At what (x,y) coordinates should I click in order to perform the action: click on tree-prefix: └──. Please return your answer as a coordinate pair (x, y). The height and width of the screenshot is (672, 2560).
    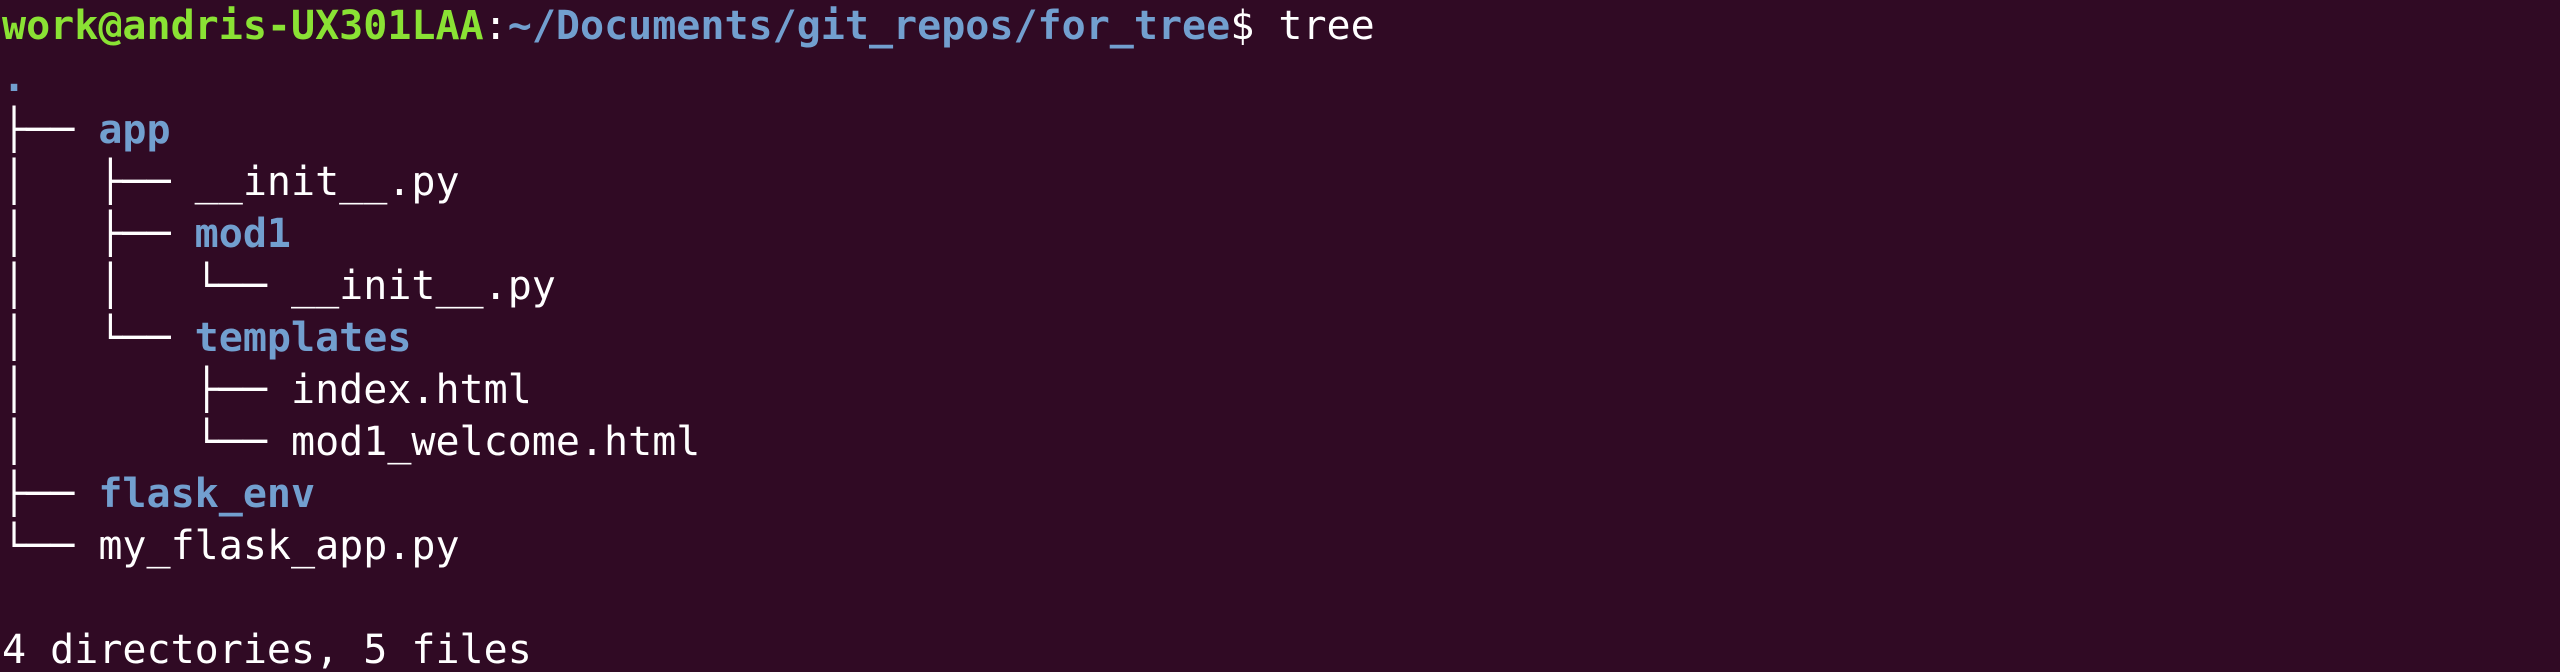
    Looking at the image, I should click on (50, 546).